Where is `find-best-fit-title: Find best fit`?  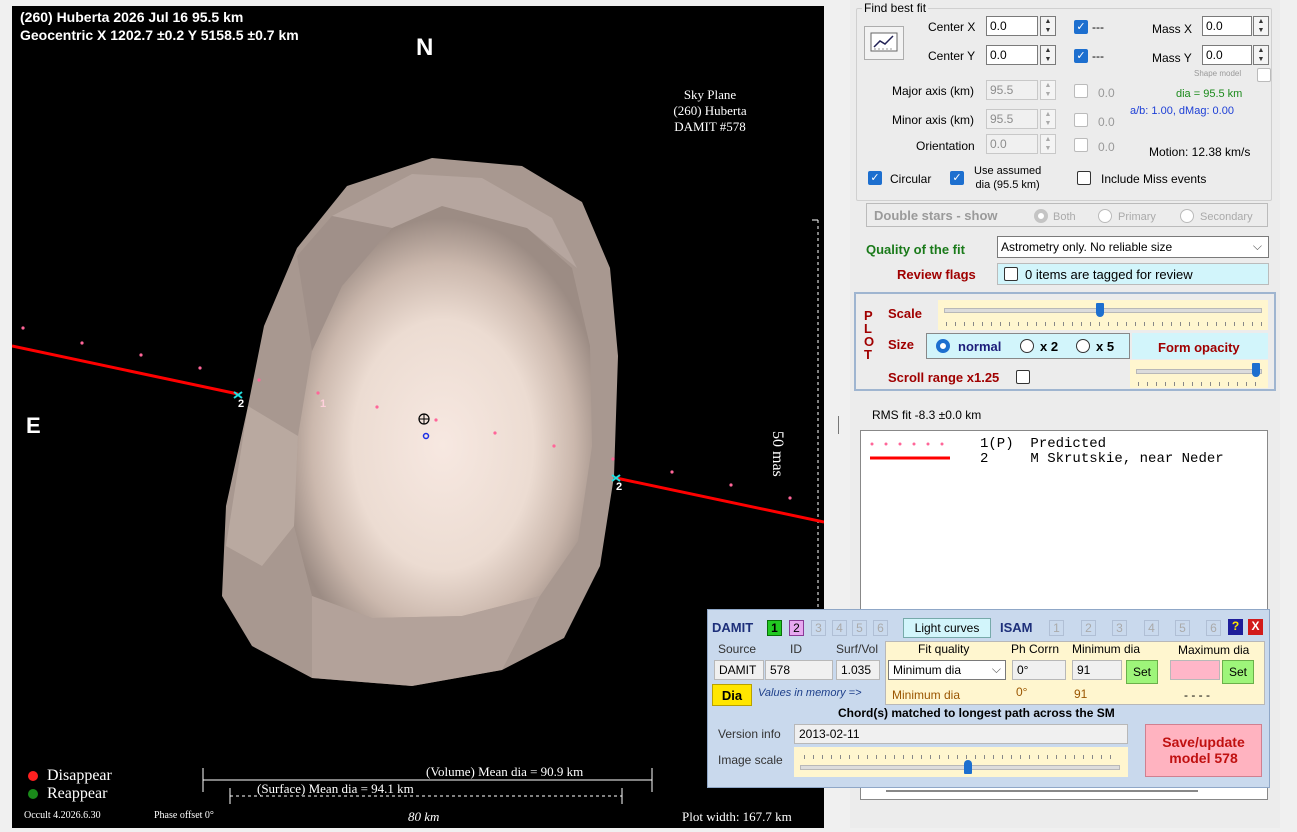
find-best-fit-title: Find best fit is located at coordinates (895, 8).